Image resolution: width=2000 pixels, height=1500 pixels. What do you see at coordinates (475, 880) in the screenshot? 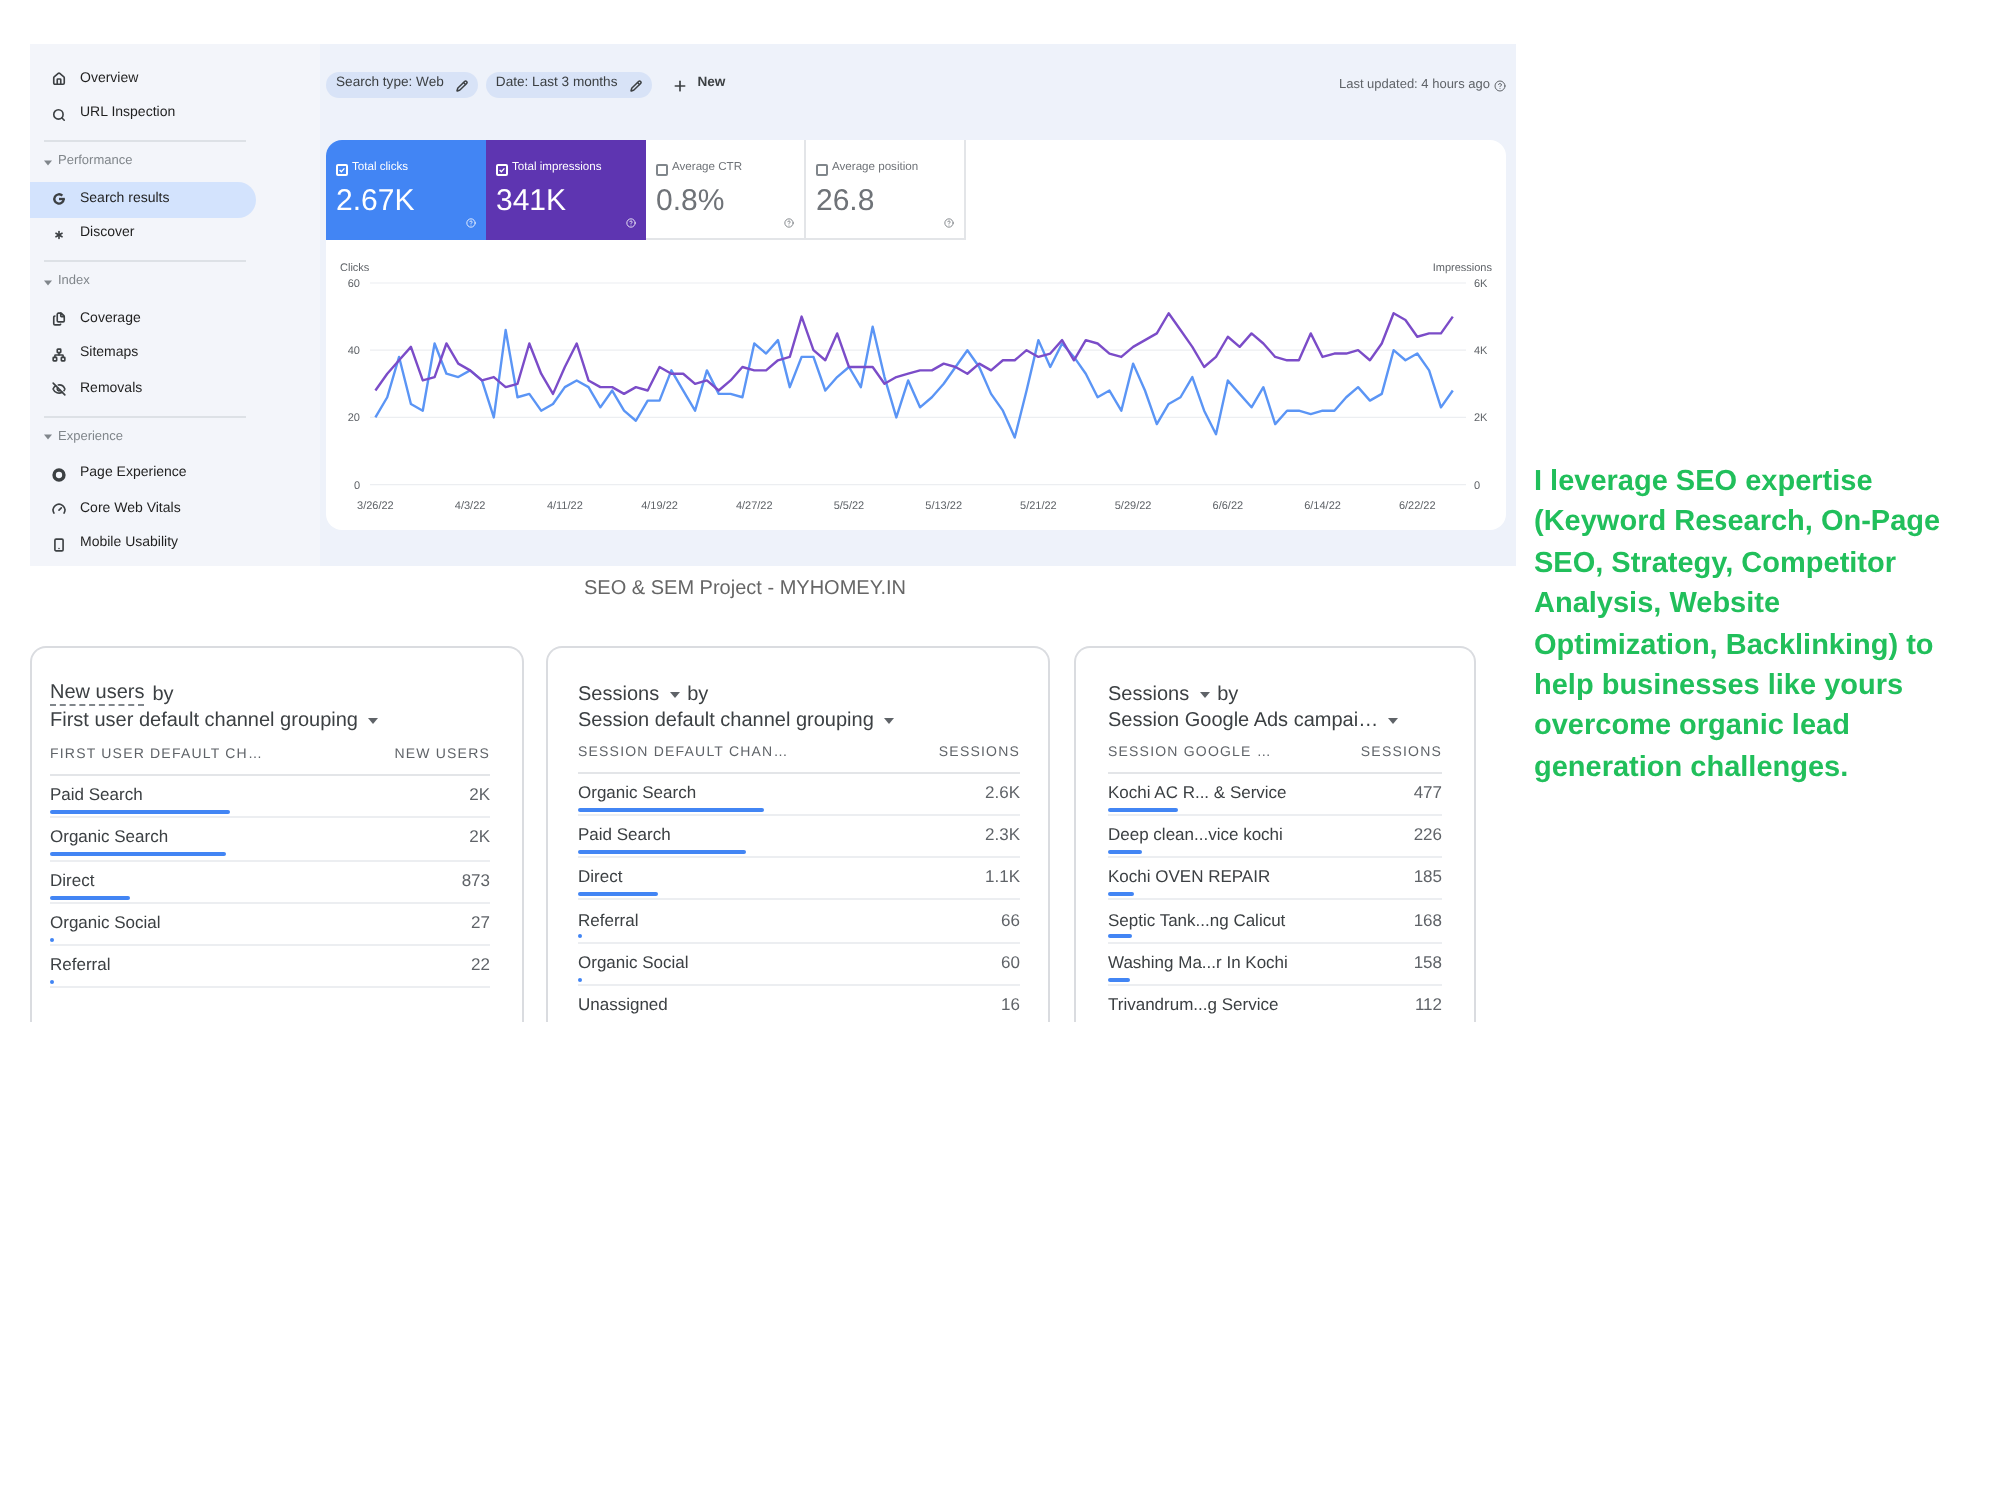
I see `row-value: 873` at bounding box center [475, 880].